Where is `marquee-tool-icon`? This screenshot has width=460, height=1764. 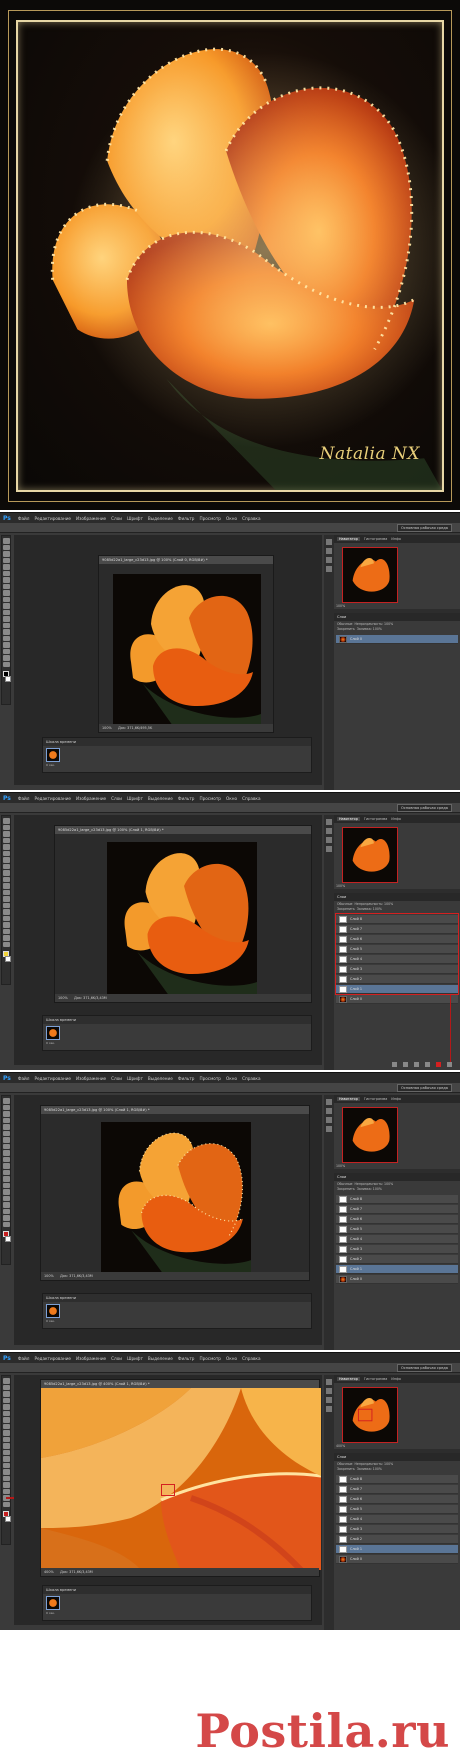
marquee-tool-icon is located at coordinates (6, 827).